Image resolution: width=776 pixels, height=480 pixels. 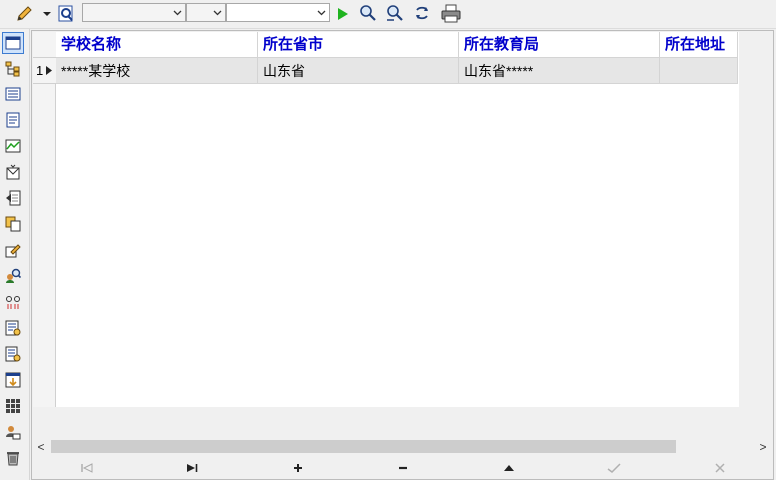 What do you see at coordinates (13, 458) in the screenshot?
I see `trash-icon` at bounding box center [13, 458].